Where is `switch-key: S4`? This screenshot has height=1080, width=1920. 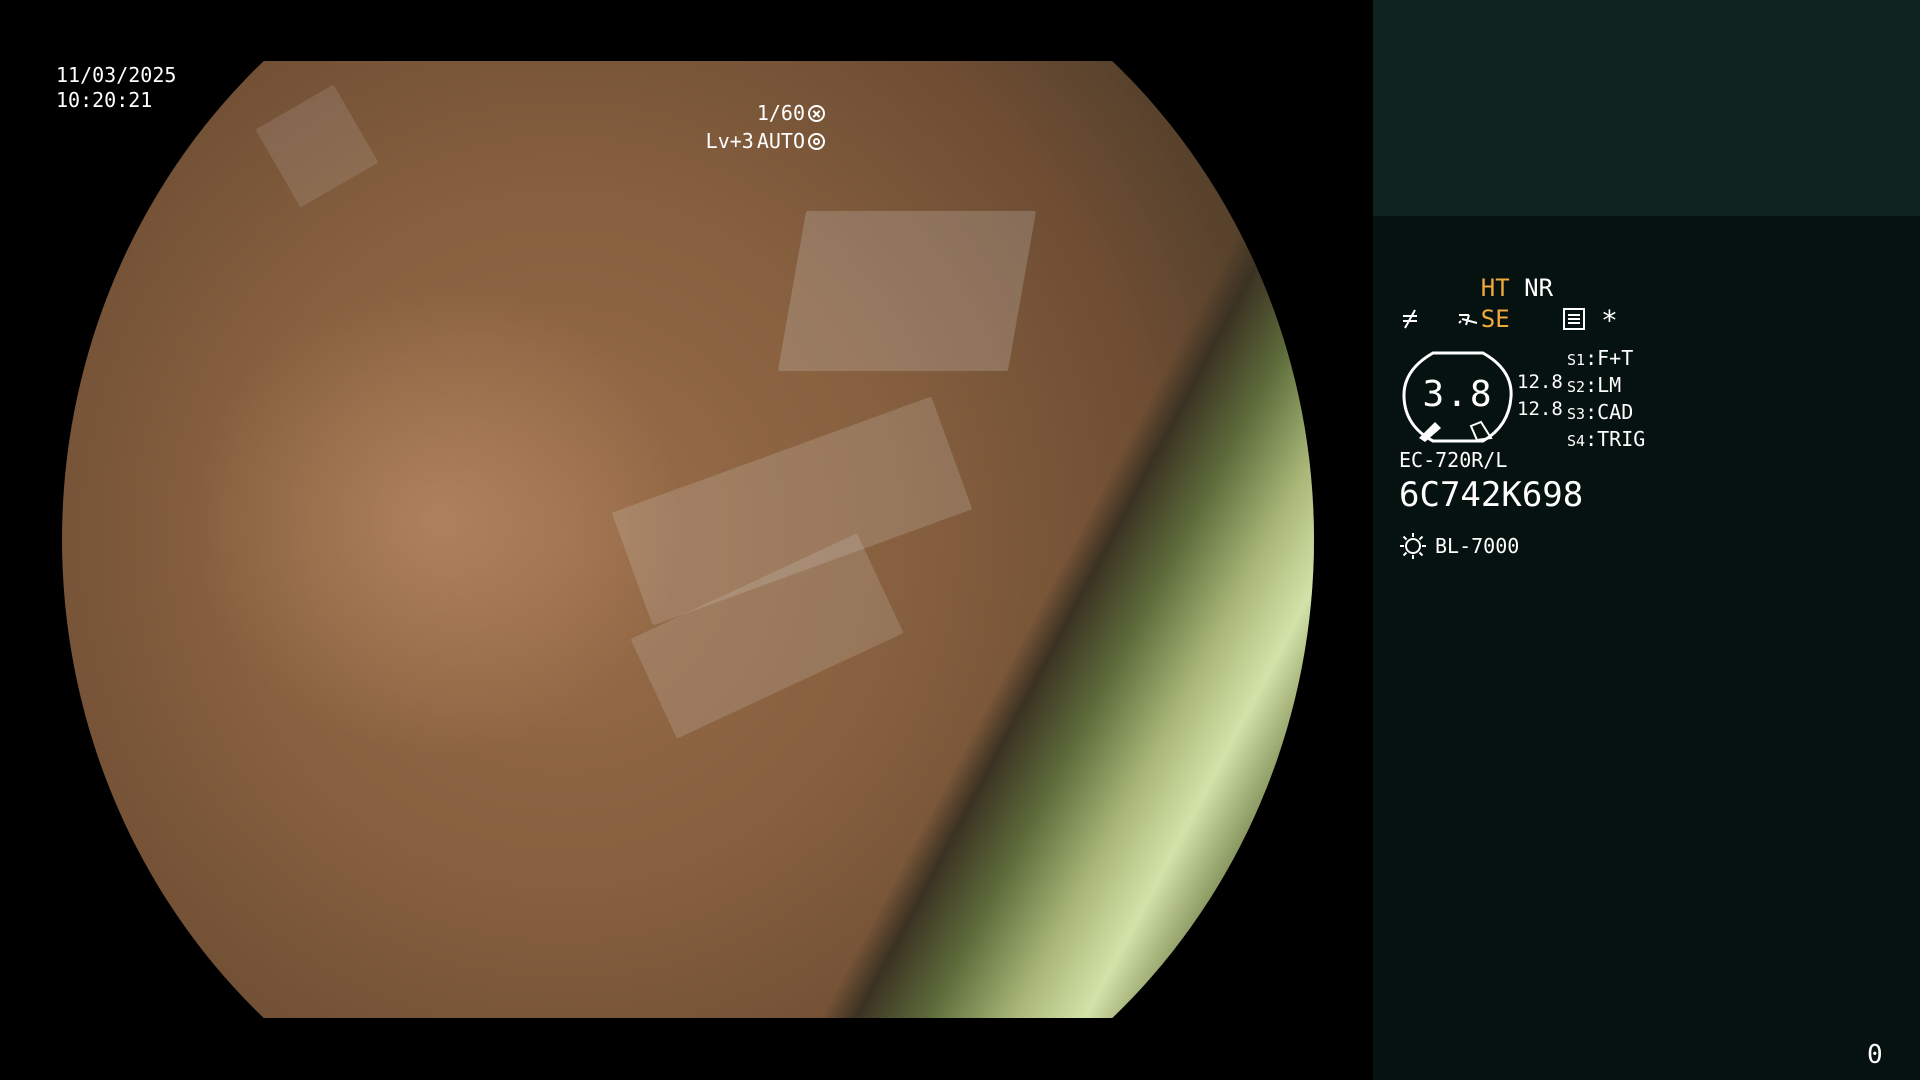
switch-key: S4 is located at coordinates (1576, 441).